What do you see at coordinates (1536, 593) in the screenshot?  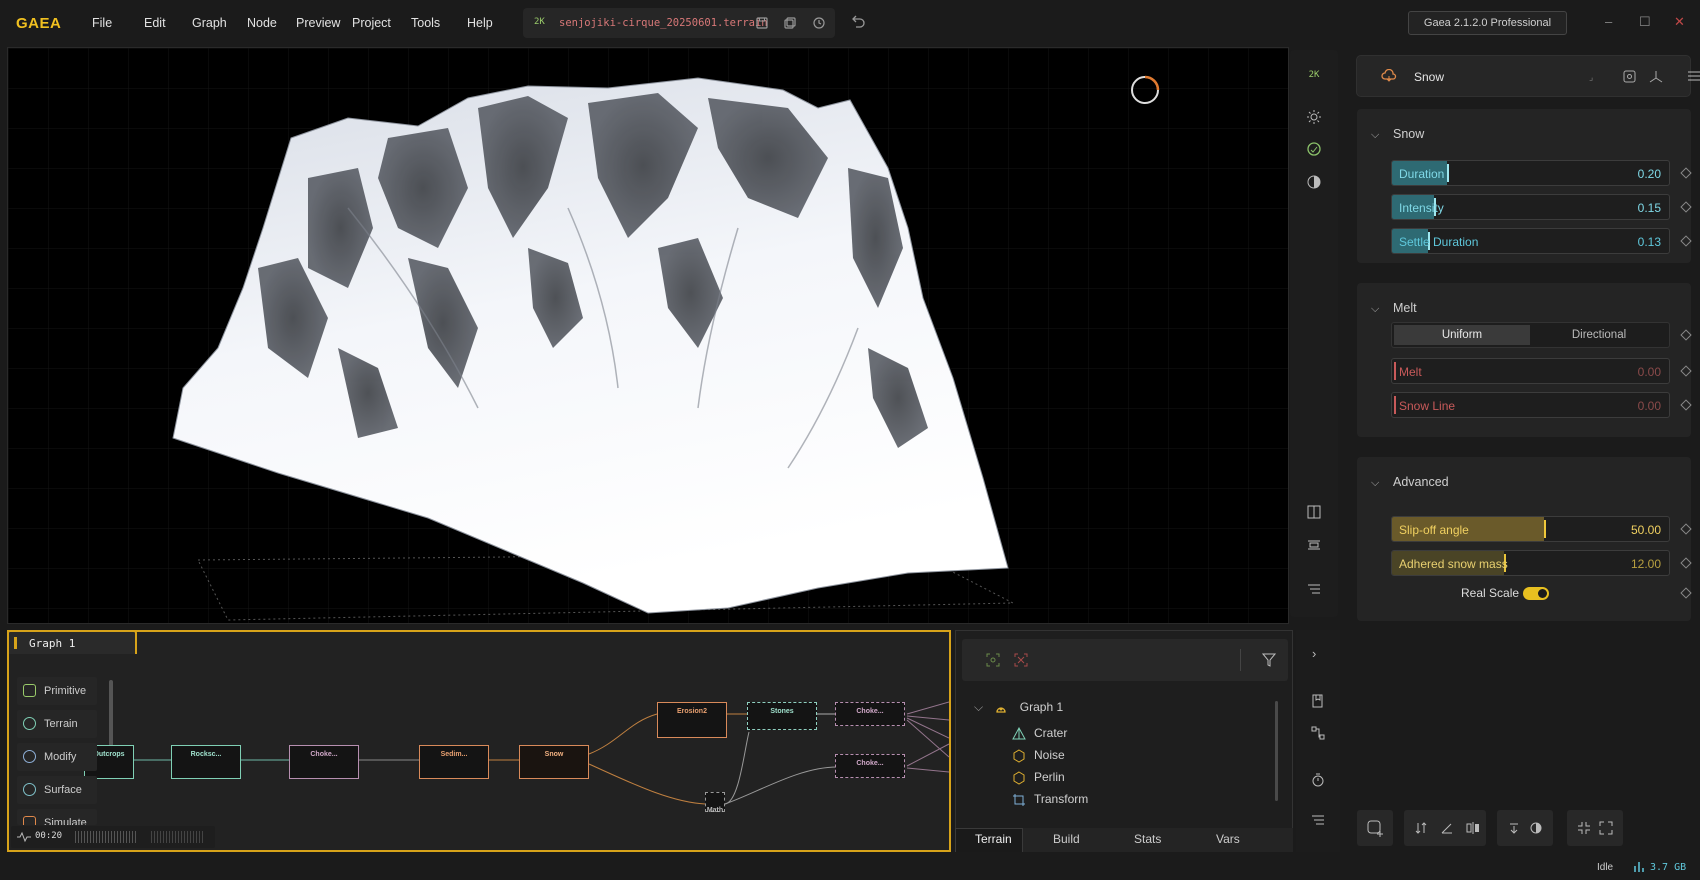 I see `real-scale-toggle` at bounding box center [1536, 593].